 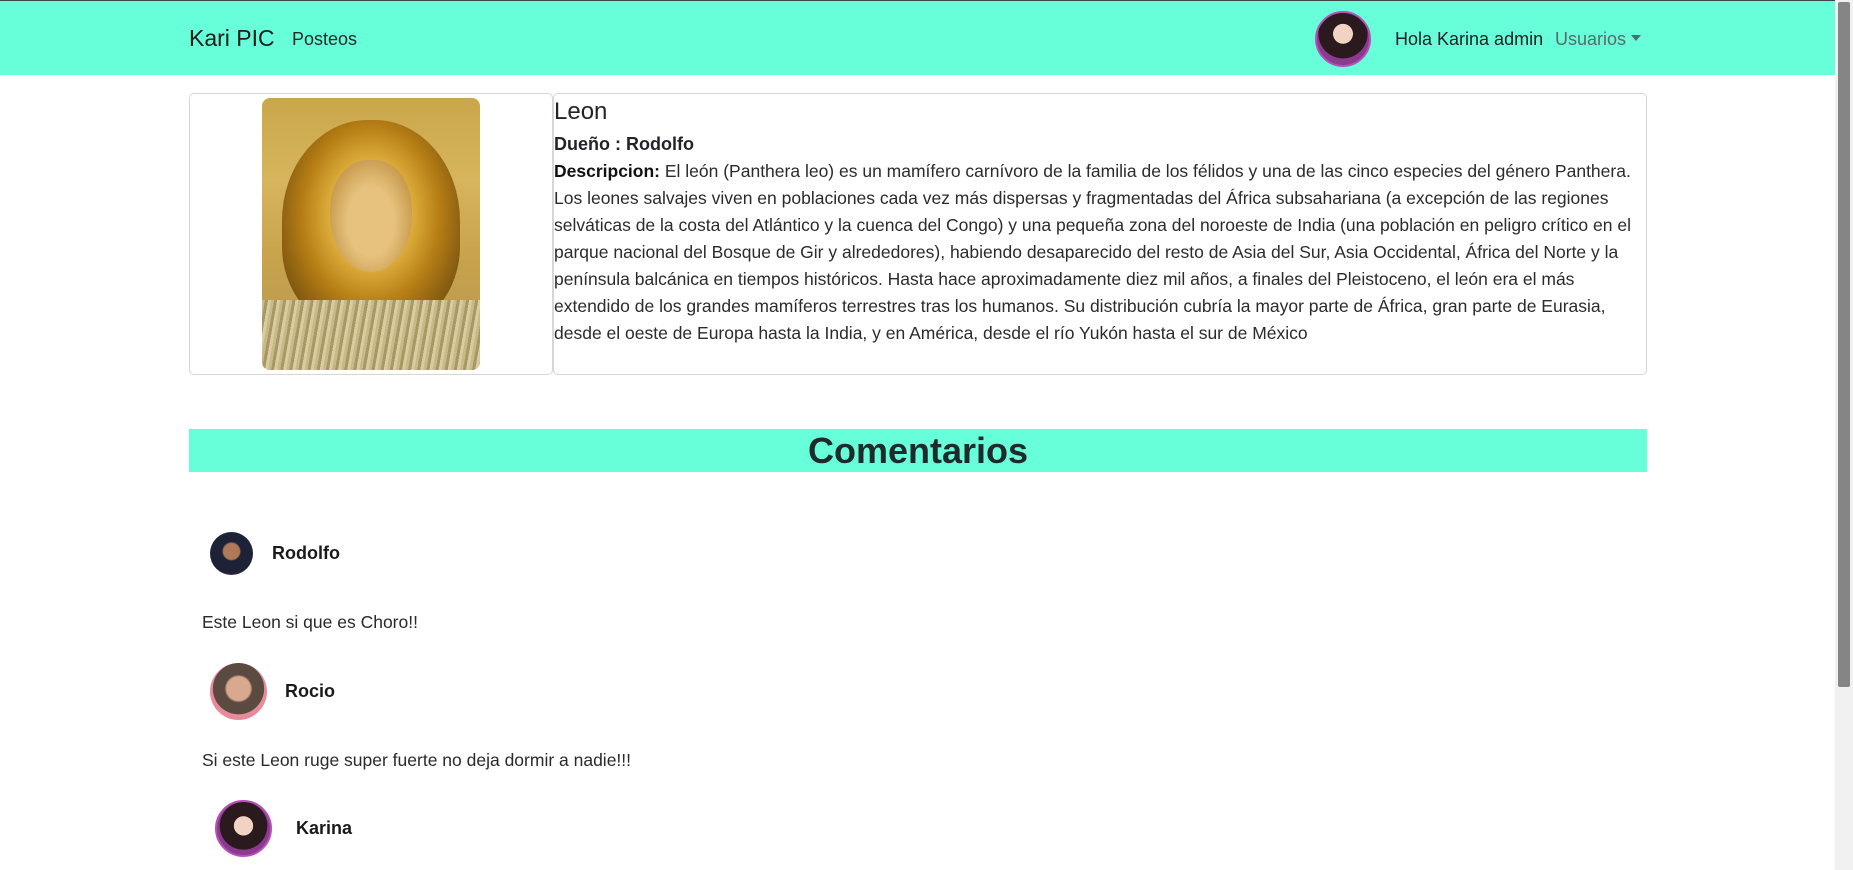 I want to click on scrollbar-thumb, so click(x=1844, y=344).